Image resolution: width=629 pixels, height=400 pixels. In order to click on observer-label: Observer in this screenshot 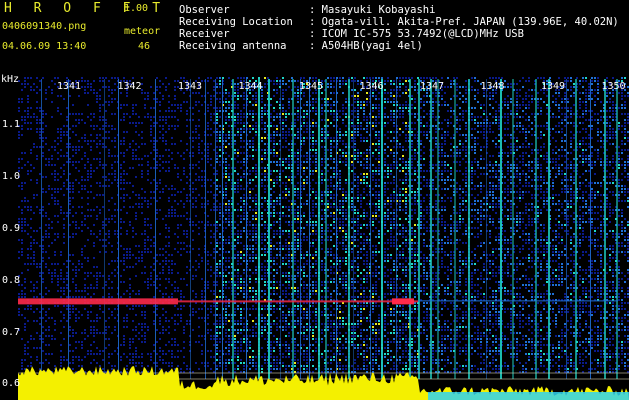, I will do `click(204, 10)`.